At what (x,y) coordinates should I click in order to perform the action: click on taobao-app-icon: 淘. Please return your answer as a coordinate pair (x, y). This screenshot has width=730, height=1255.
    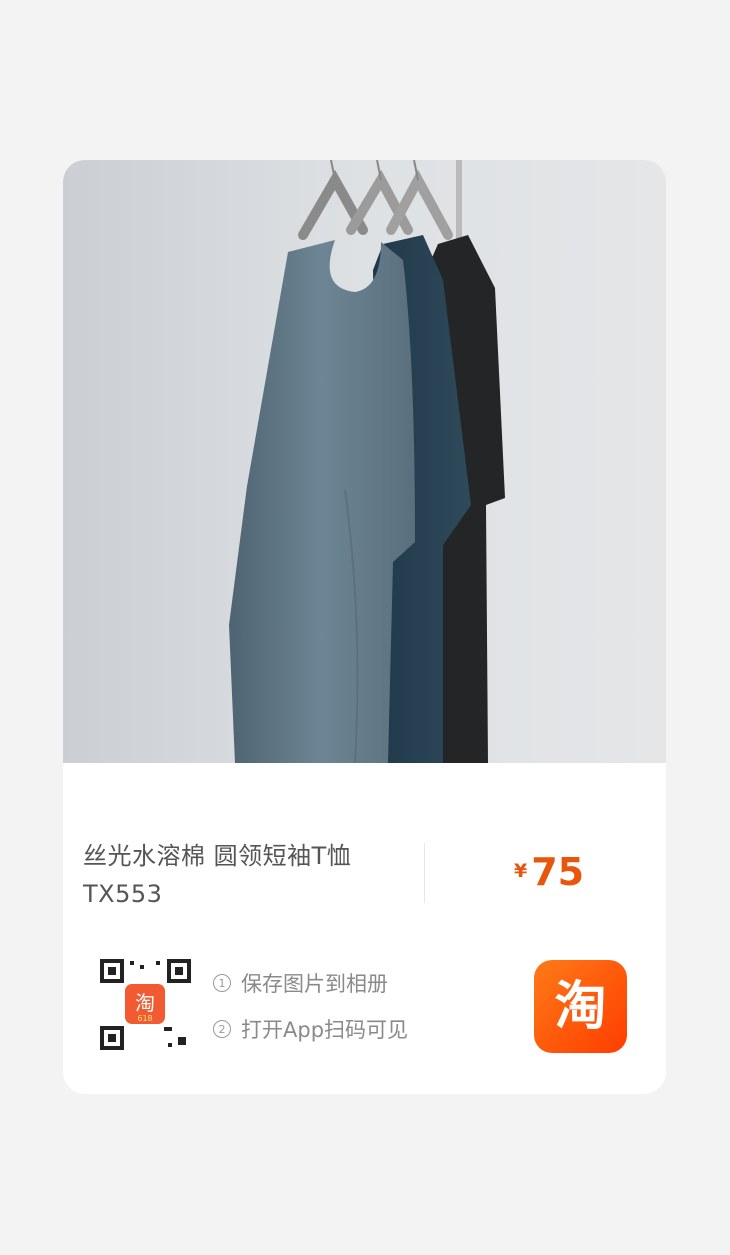
    Looking at the image, I should click on (580, 1006).